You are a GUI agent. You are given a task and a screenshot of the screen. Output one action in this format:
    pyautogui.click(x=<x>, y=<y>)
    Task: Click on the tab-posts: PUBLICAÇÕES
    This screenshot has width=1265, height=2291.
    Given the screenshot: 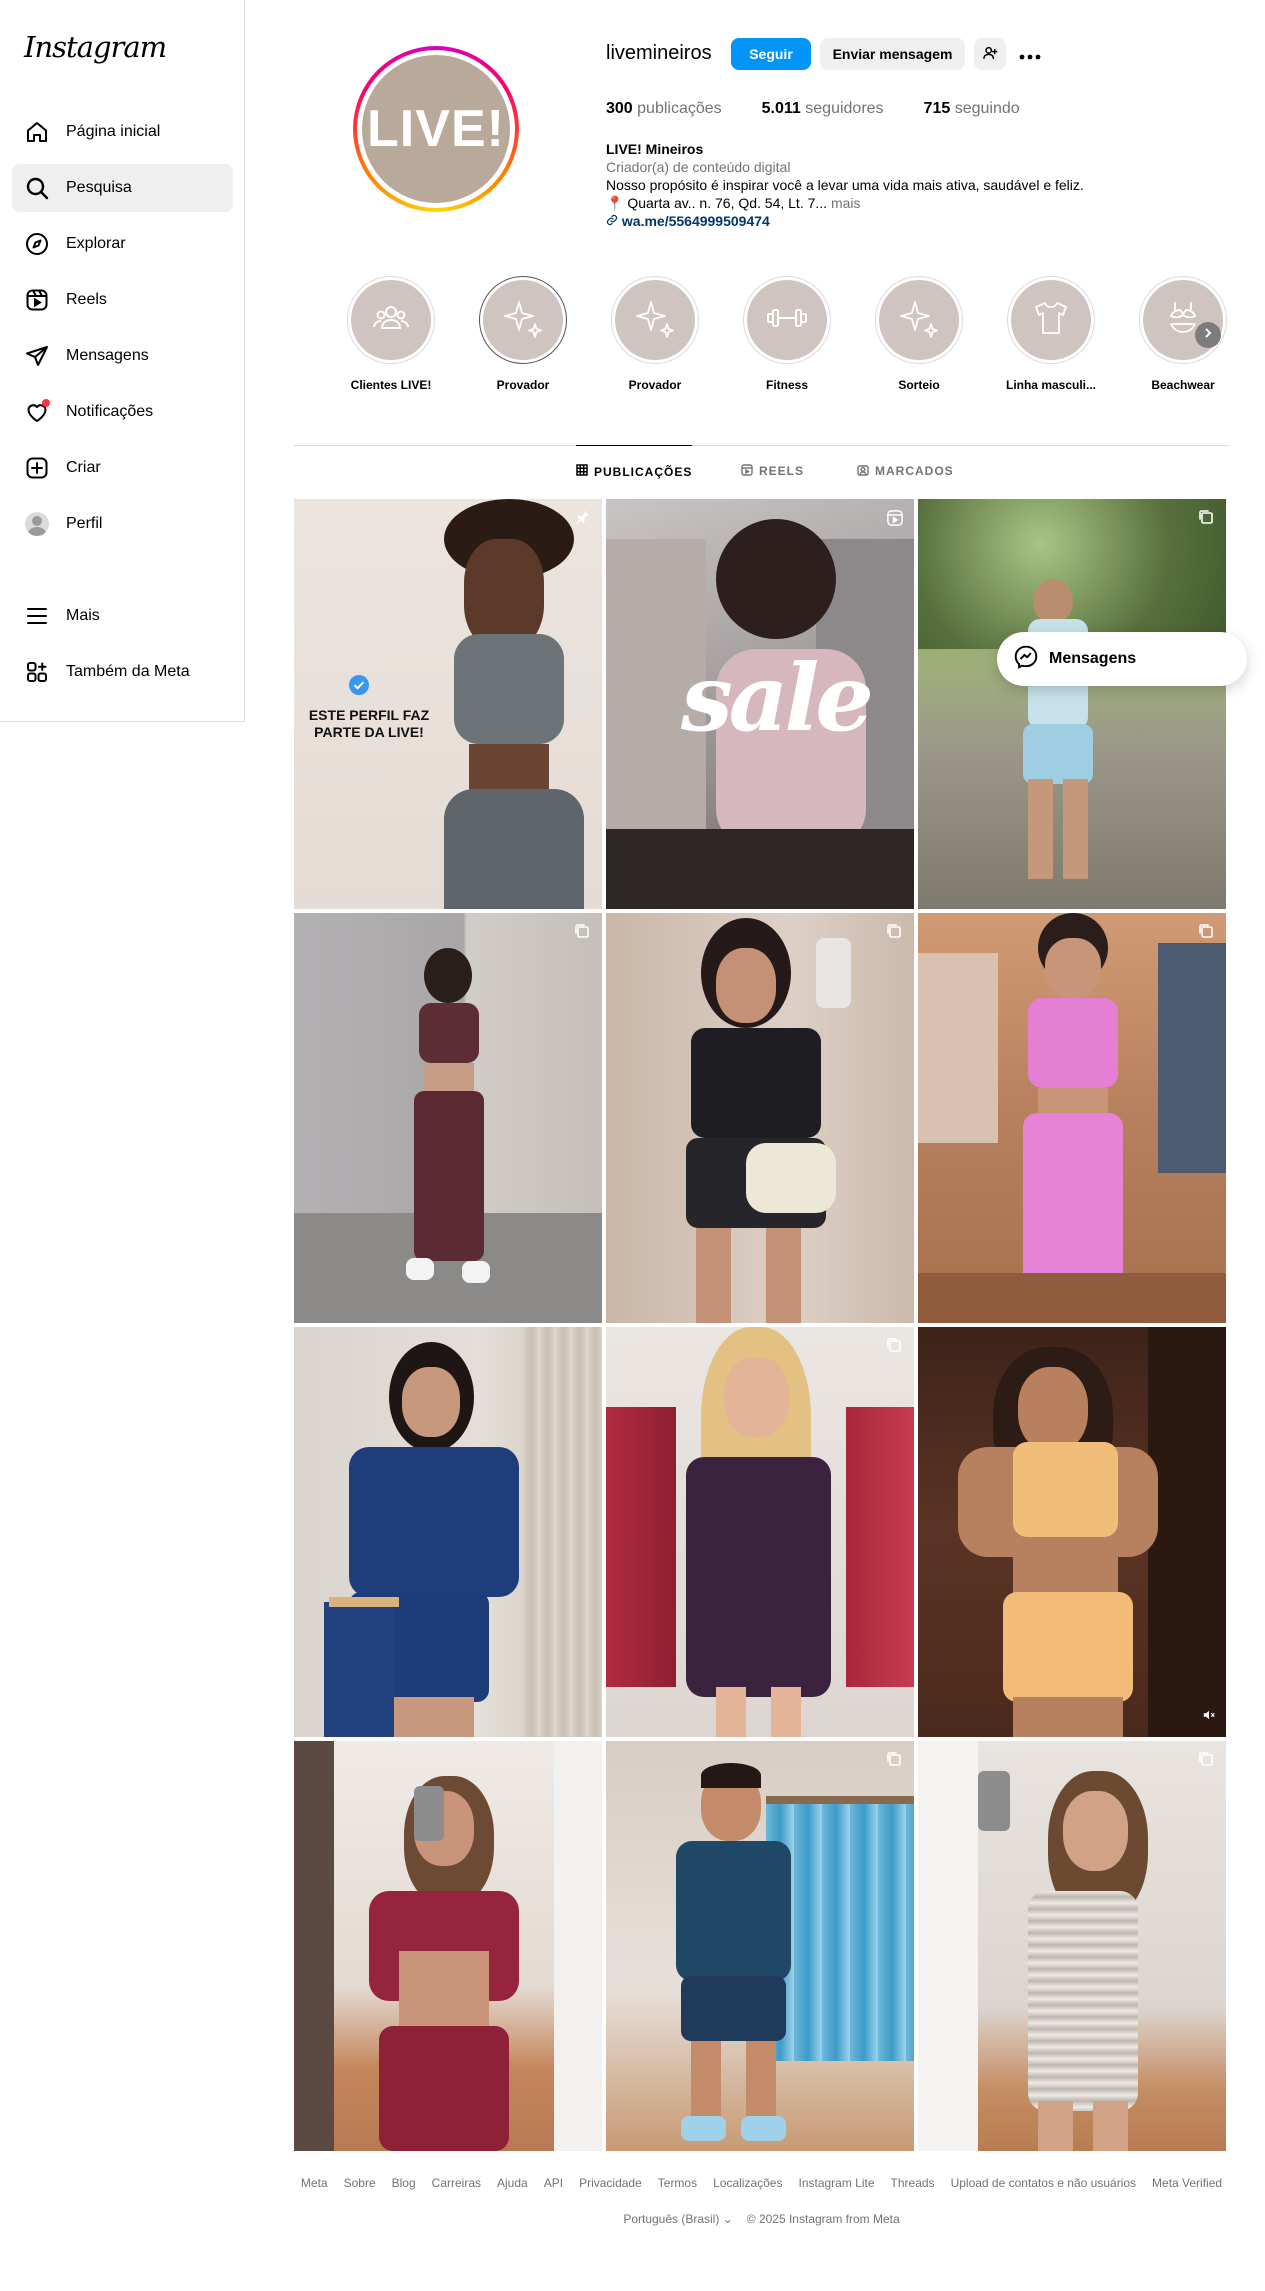 What is the action you would take?
    pyautogui.click(x=634, y=471)
    